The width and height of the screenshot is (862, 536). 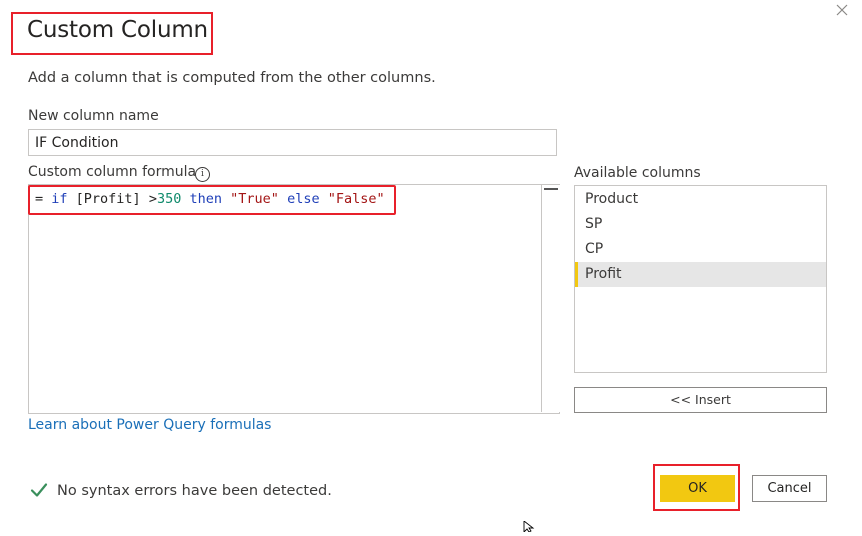 What do you see at coordinates (93, 116) in the screenshot?
I see `new-column-name-label: New column name` at bounding box center [93, 116].